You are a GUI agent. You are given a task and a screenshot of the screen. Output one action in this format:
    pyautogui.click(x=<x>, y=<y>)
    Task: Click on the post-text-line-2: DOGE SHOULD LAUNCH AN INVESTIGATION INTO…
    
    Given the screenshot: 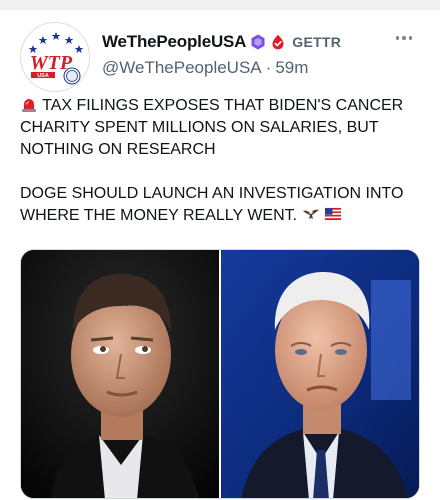 What is the action you would take?
    pyautogui.click(x=212, y=204)
    